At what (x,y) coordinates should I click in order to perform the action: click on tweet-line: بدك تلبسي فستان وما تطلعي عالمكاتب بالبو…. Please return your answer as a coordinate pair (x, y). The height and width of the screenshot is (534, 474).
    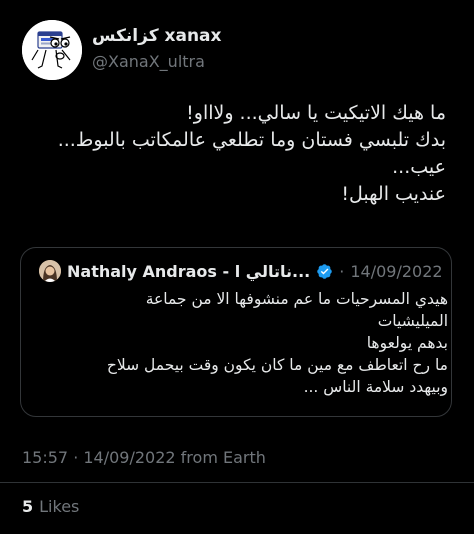
    Looking at the image, I should click on (251, 140).